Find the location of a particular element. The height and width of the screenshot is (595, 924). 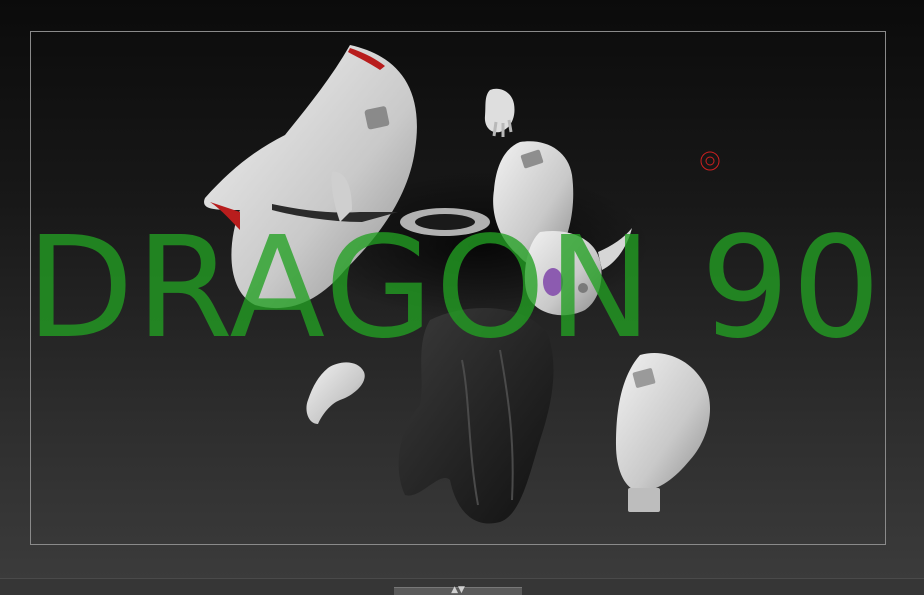

expand-arrows-icon: ▲▼ is located at coordinates (458, 590).